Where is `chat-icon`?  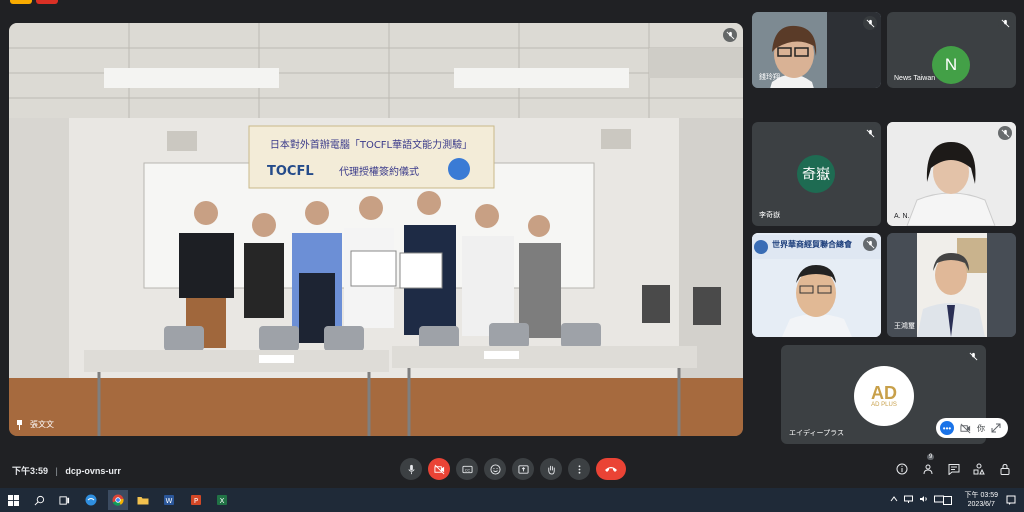
chat-icon is located at coordinates (954, 469).